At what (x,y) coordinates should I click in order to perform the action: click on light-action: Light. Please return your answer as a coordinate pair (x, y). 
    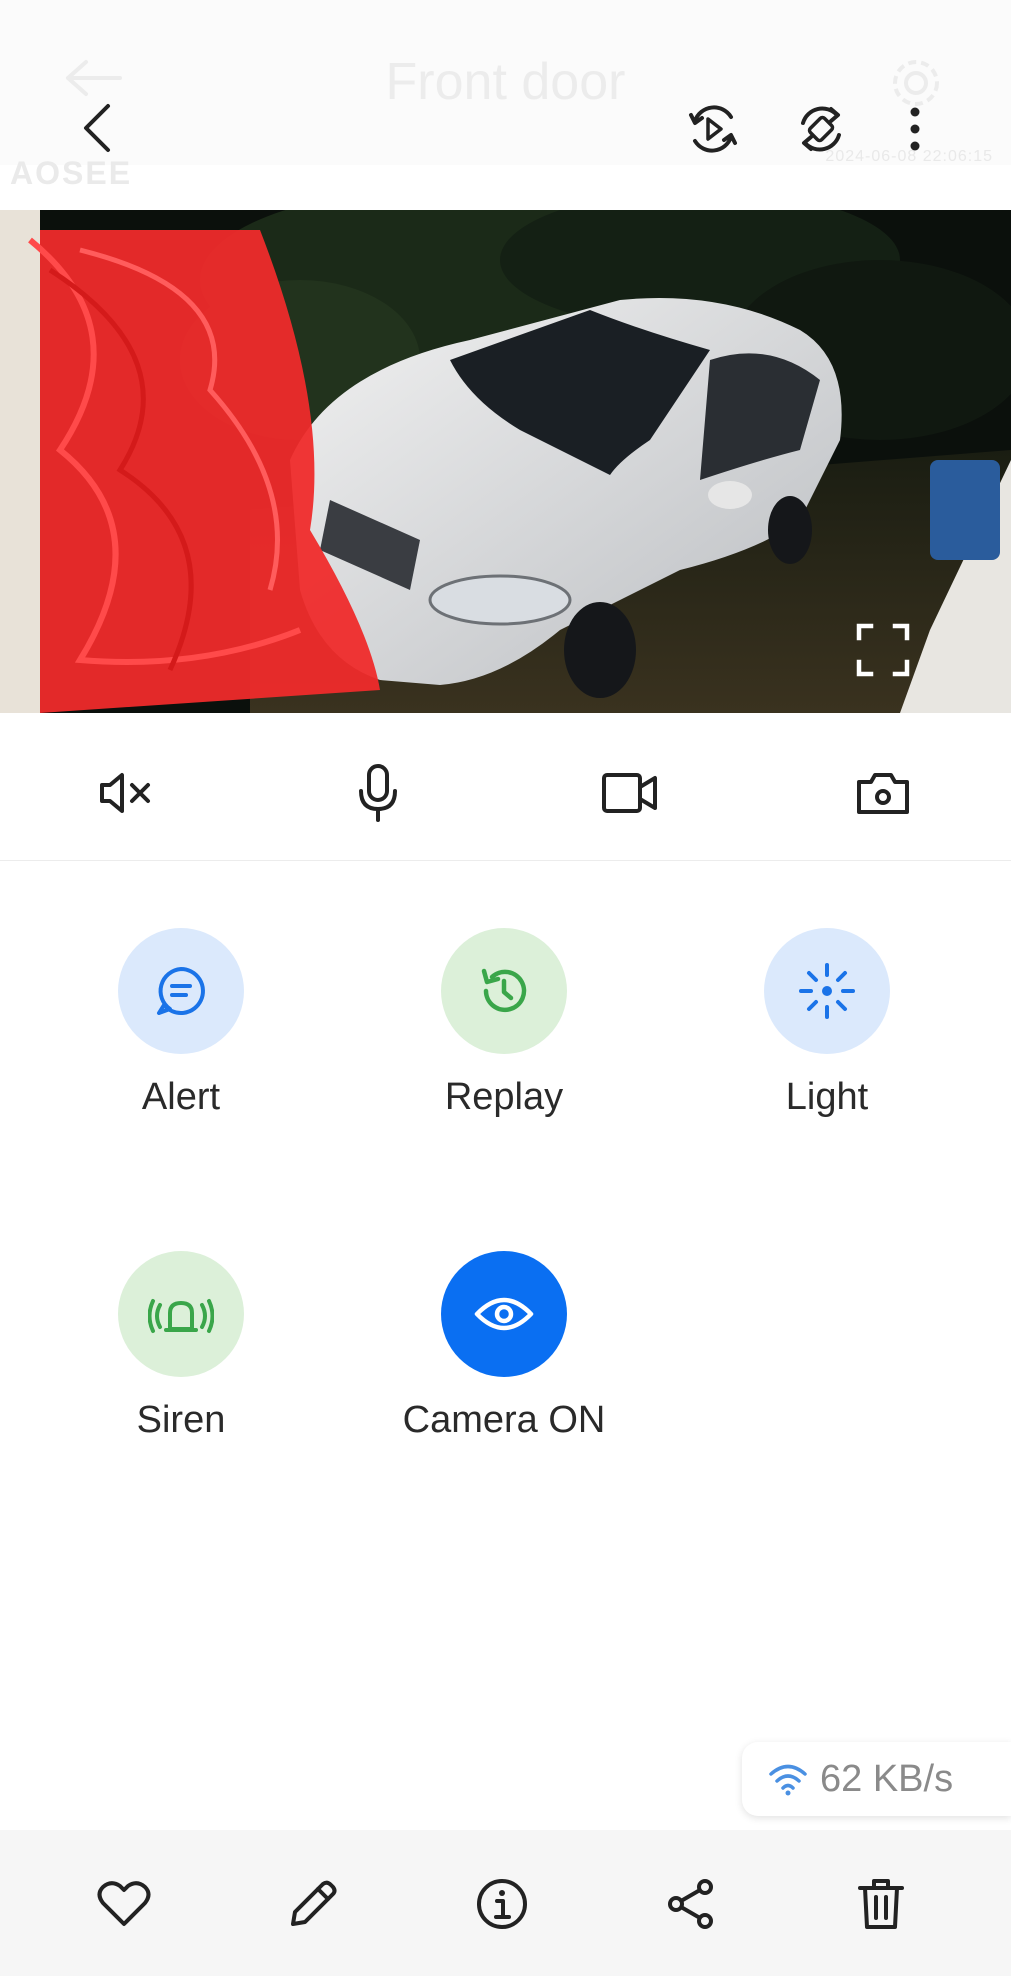
    Looking at the image, I should click on (827, 1023).